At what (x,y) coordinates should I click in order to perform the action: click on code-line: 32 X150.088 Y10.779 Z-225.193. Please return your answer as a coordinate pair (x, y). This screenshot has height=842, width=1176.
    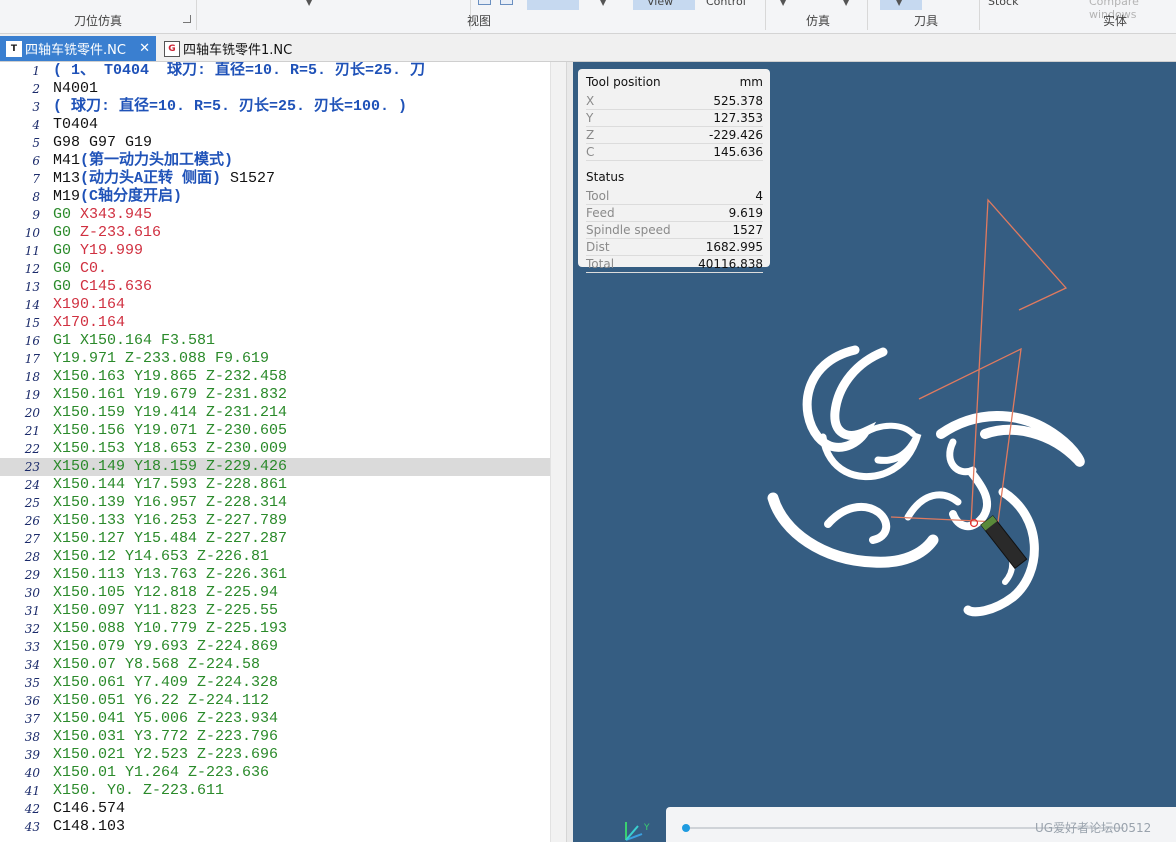
    Looking at the image, I should click on (275, 629).